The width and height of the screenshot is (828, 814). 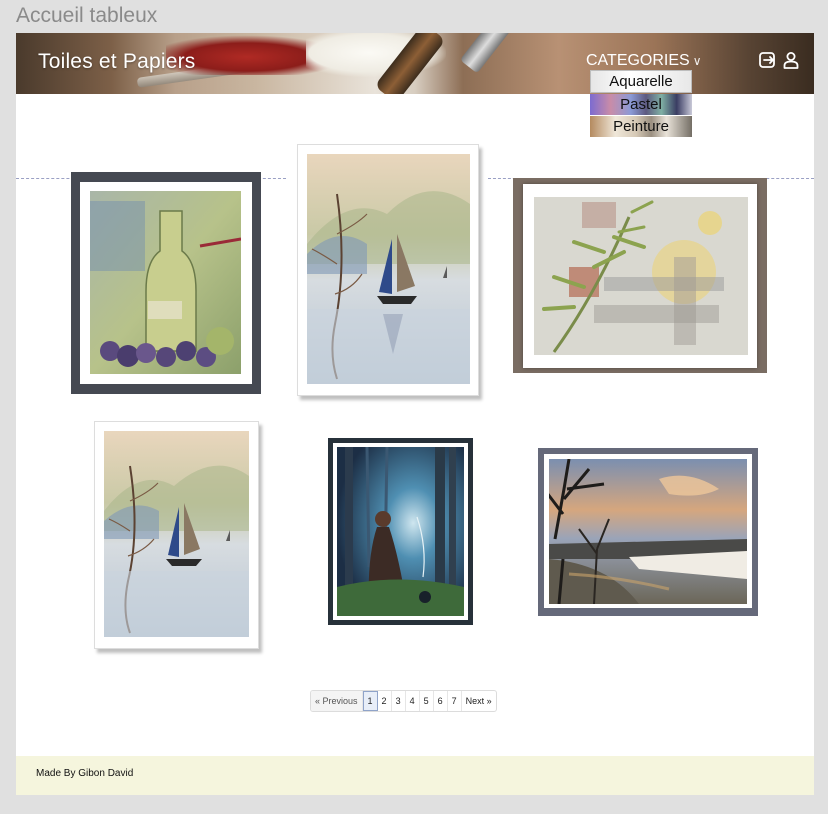 What do you see at coordinates (413, 701) in the screenshot?
I see `page-button-4: 4` at bounding box center [413, 701].